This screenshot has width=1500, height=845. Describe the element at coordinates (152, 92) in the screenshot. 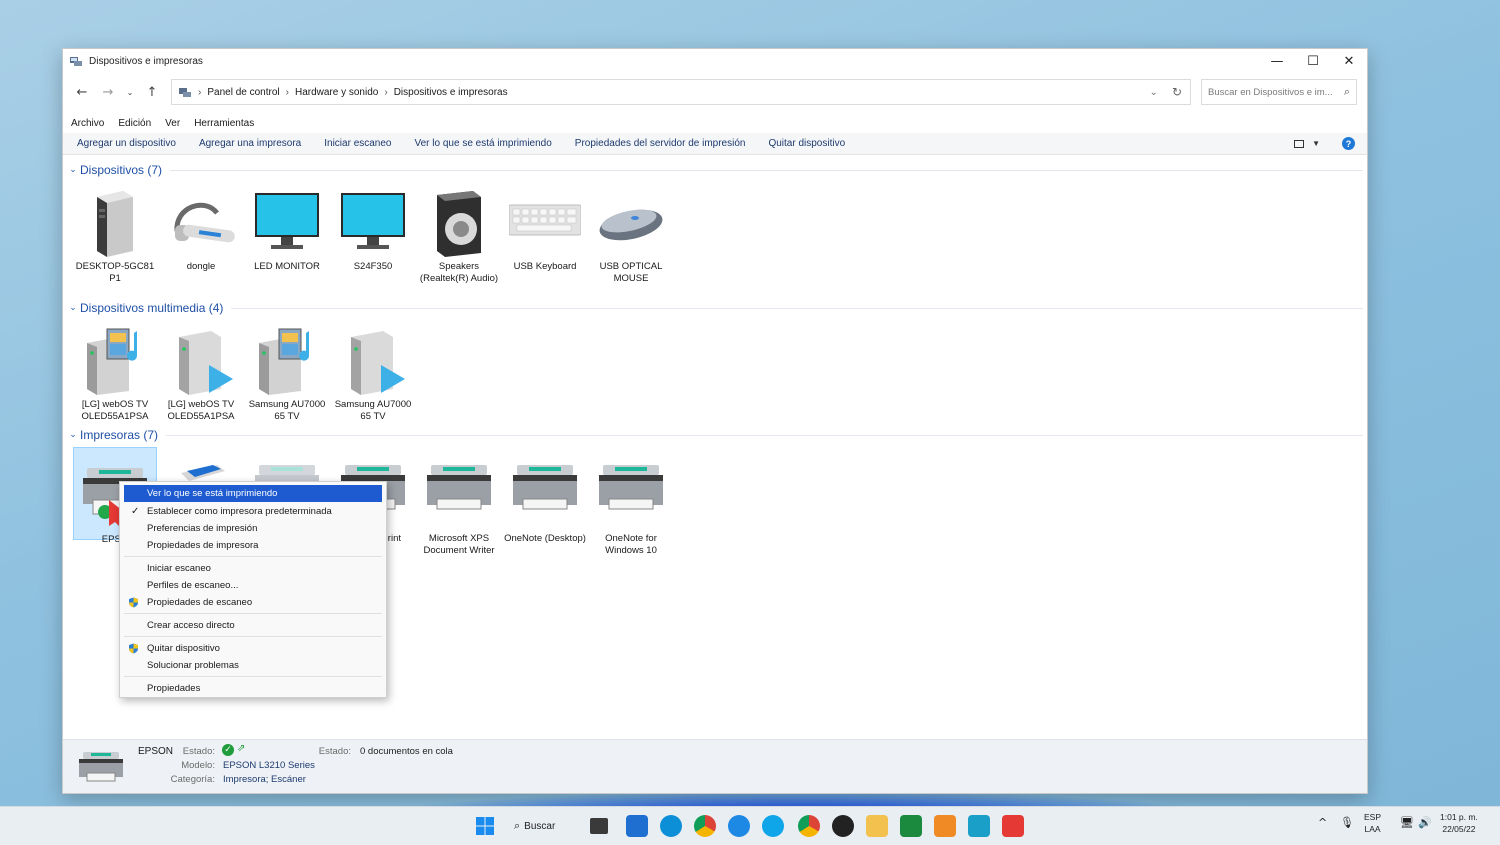

I see `up-arrow-icon: ↑` at that location.